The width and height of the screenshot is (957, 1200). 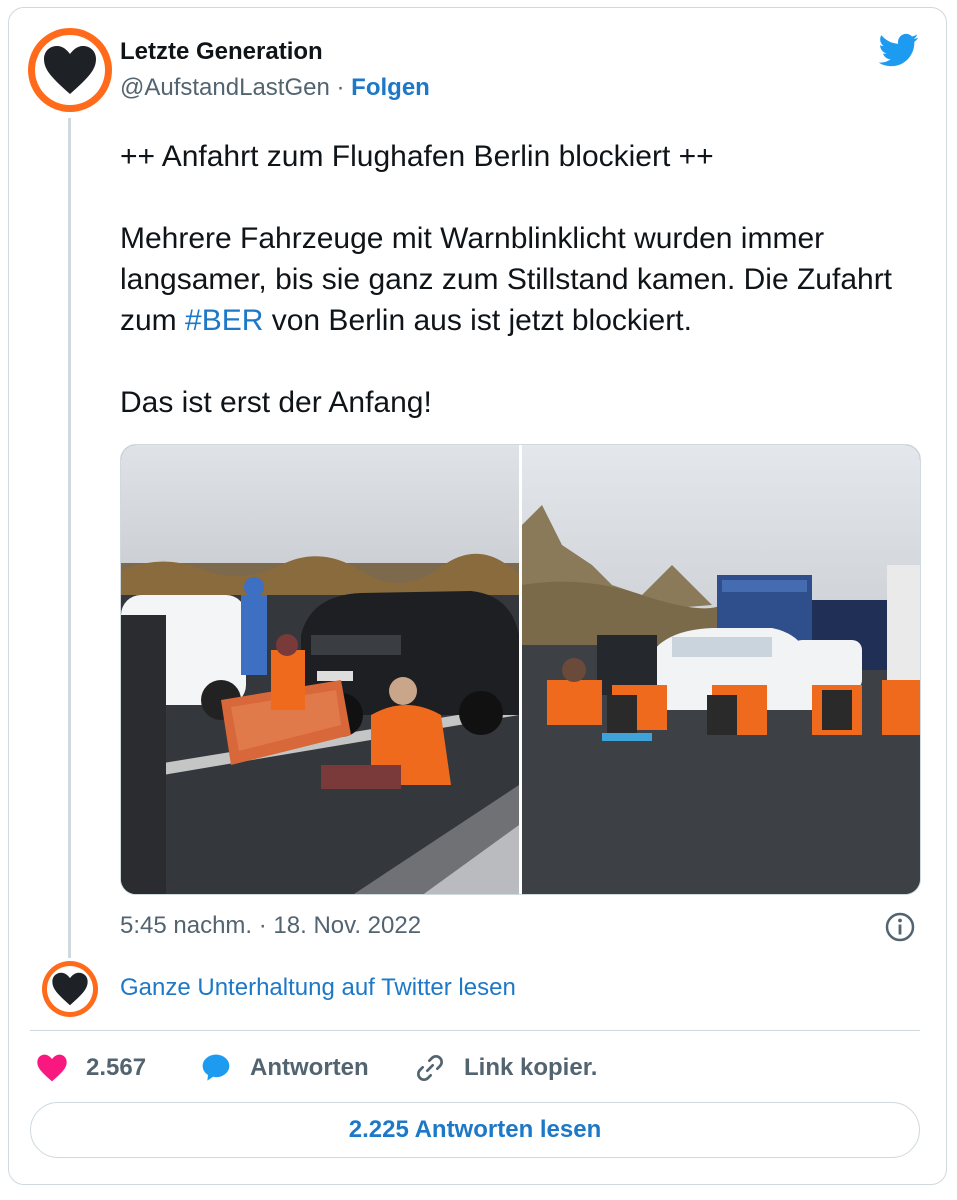 What do you see at coordinates (69, 538) in the screenshot?
I see `thread-line` at bounding box center [69, 538].